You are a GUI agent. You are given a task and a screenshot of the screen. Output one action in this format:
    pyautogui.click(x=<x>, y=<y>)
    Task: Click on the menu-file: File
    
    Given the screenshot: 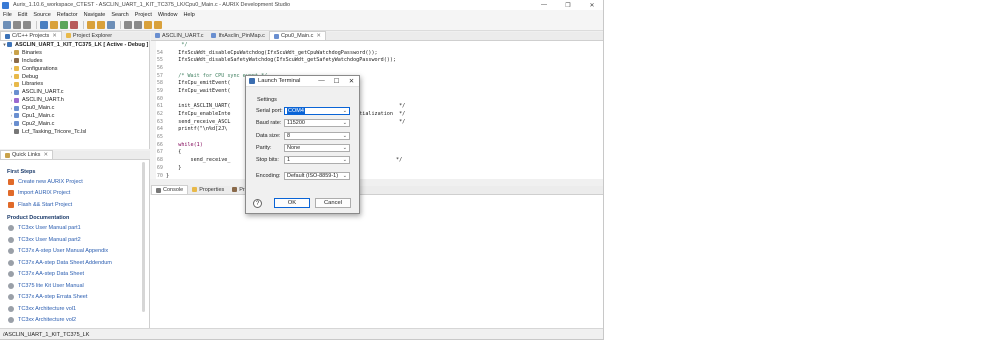 What is the action you would take?
    pyautogui.click(x=7, y=15)
    